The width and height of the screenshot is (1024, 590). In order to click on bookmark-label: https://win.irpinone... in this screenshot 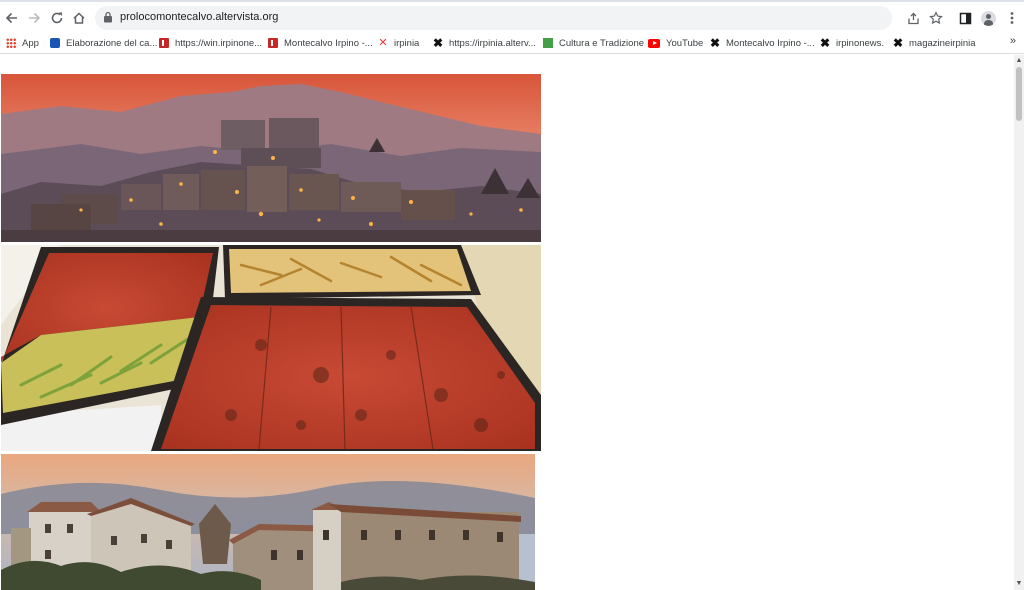, I will do `click(219, 43)`.